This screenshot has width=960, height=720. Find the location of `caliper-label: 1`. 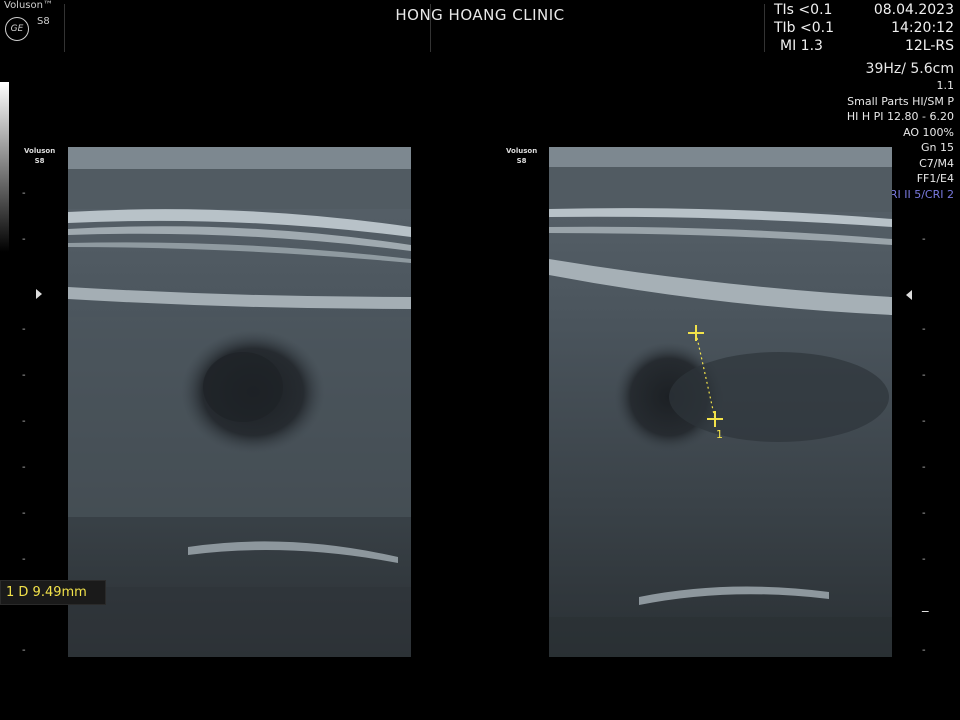

caliper-label: 1 is located at coordinates (719, 434).